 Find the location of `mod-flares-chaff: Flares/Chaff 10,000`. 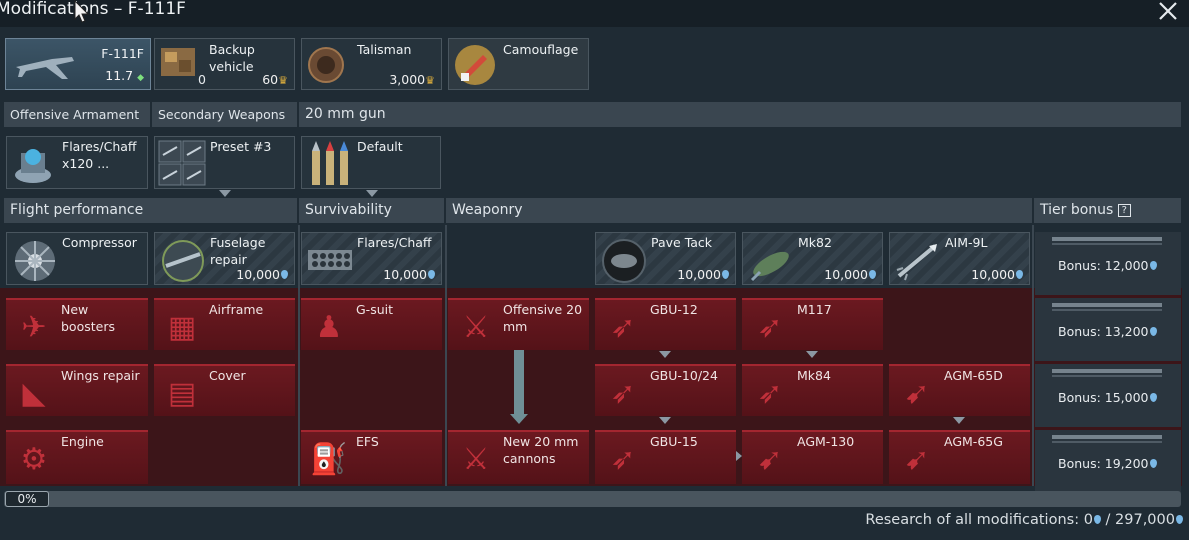

mod-flares-chaff: Flares/Chaff 10,000 is located at coordinates (371, 258).